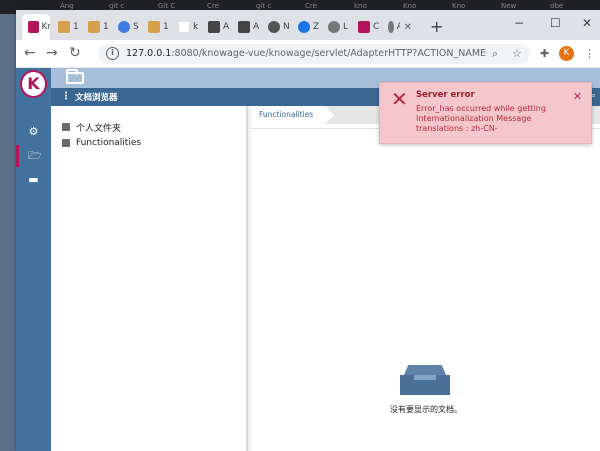  Describe the element at coordinates (399, 99) in the screenshot. I see `error-x-icon: ✕` at that location.